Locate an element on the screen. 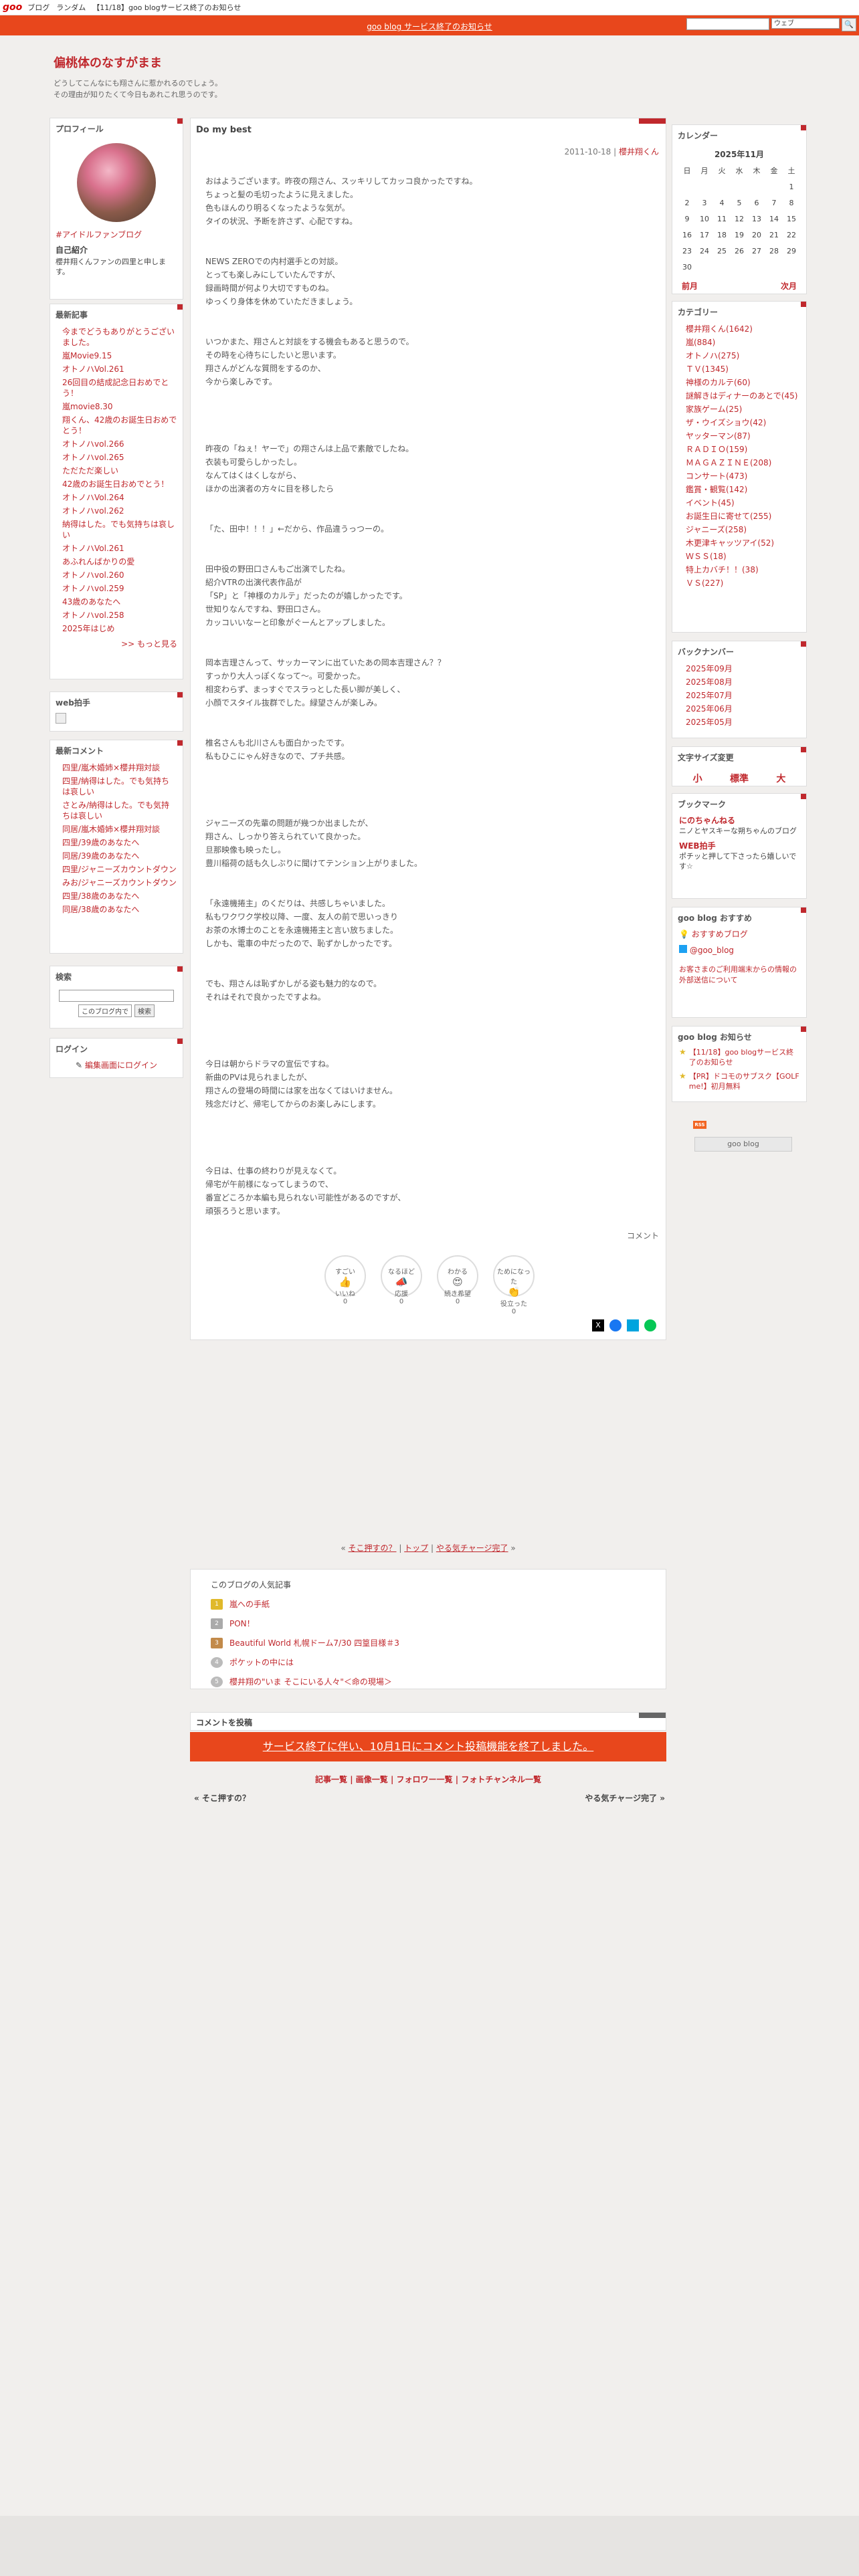 The height and width of the screenshot is (2576, 859). category-item: 櫻井翔くん(1642) is located at coordinates (739, 329).